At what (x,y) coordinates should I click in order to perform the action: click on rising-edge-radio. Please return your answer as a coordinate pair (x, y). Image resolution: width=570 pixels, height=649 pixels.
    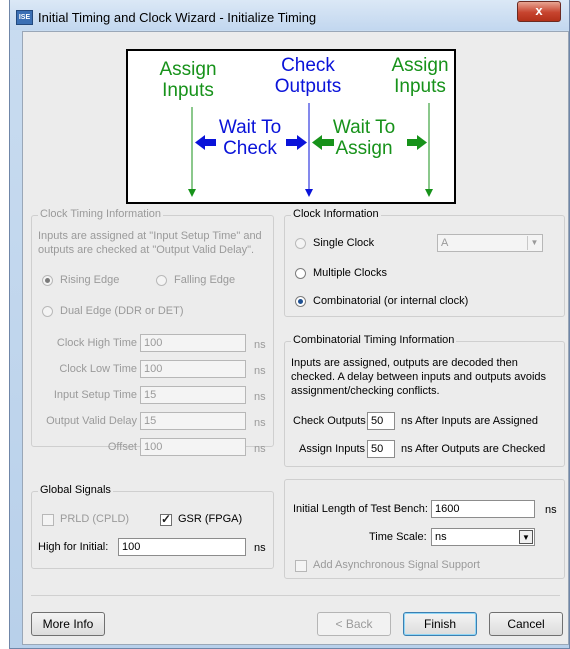
    Looking at the image, I should click on (47, 280).